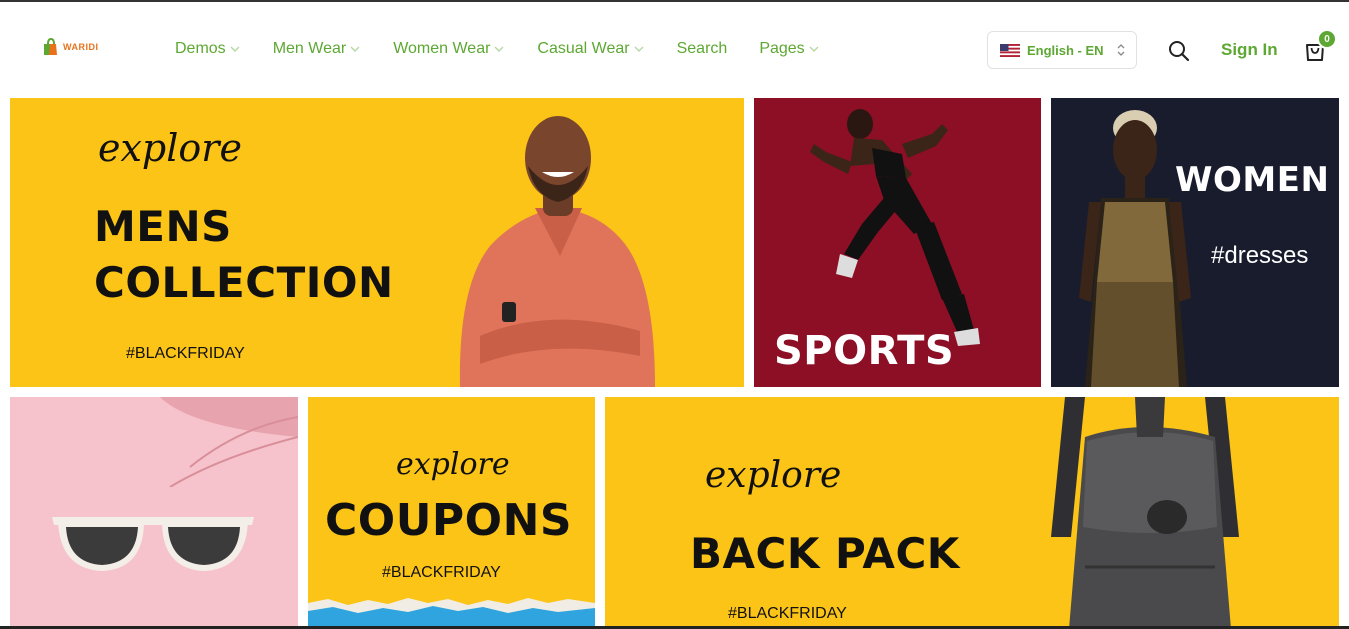 Image resolution: width=1349 pixels, height=629 pixels. Describe the element at coordinates (1195, 242) in the screenshot. I see `women-dresses-banner: WOMEN #dresses` at that location.